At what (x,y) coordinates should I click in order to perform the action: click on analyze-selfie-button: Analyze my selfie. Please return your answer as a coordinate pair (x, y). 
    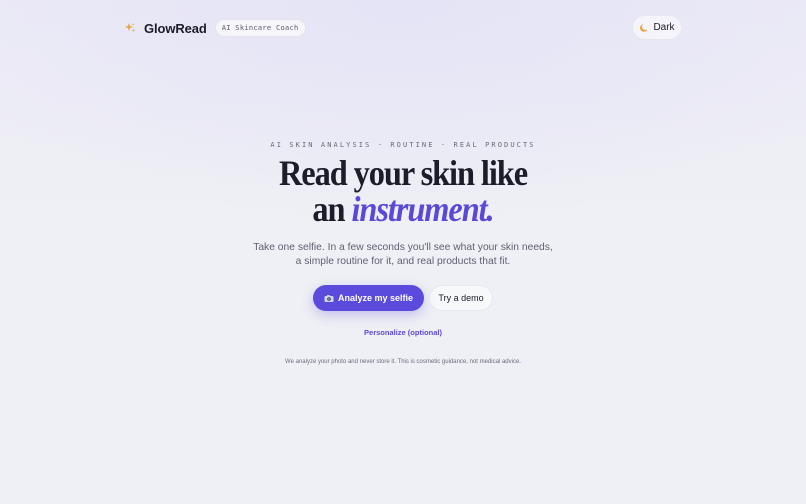
    Looking at the image, I should click on (368, 298).